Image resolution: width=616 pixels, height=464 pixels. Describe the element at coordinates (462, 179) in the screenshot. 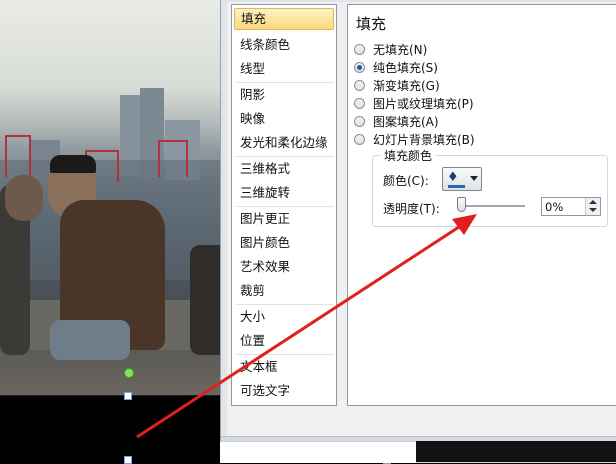

I see `color-picker-button: ♦` at that location.